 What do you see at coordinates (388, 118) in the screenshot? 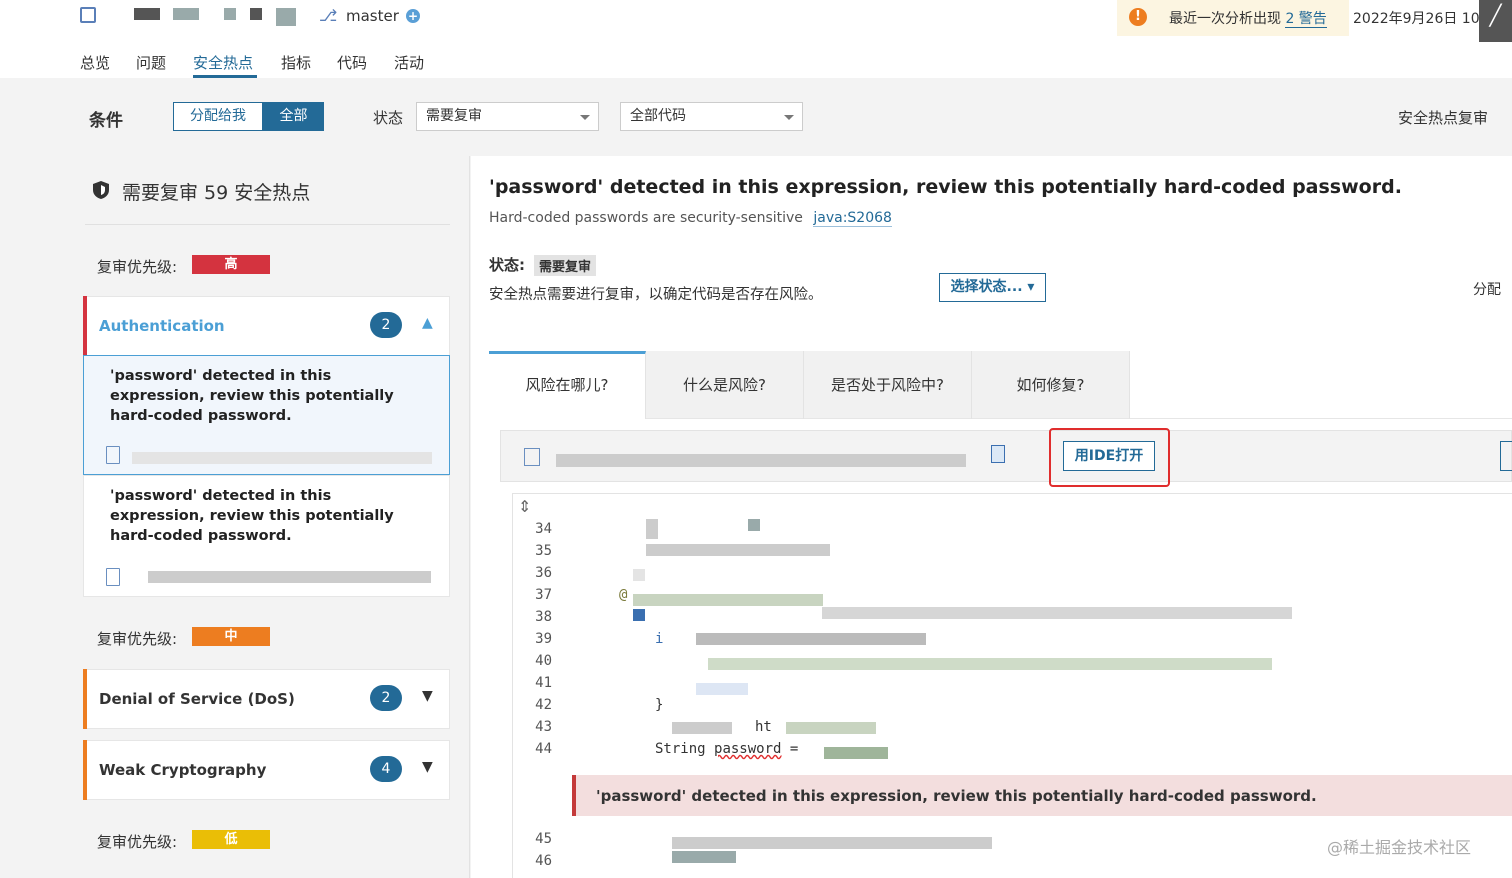
I see `status-filter-label: 状态` at bounding box center [388, 118].